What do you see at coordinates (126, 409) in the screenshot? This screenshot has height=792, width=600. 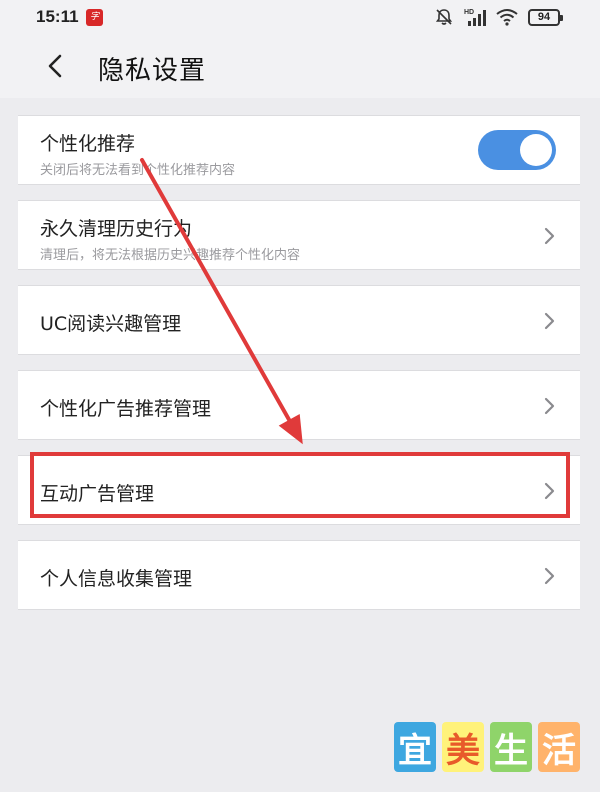 I see `setting-title: 个性化广告推荐管理` at bounding box center [126, 409].